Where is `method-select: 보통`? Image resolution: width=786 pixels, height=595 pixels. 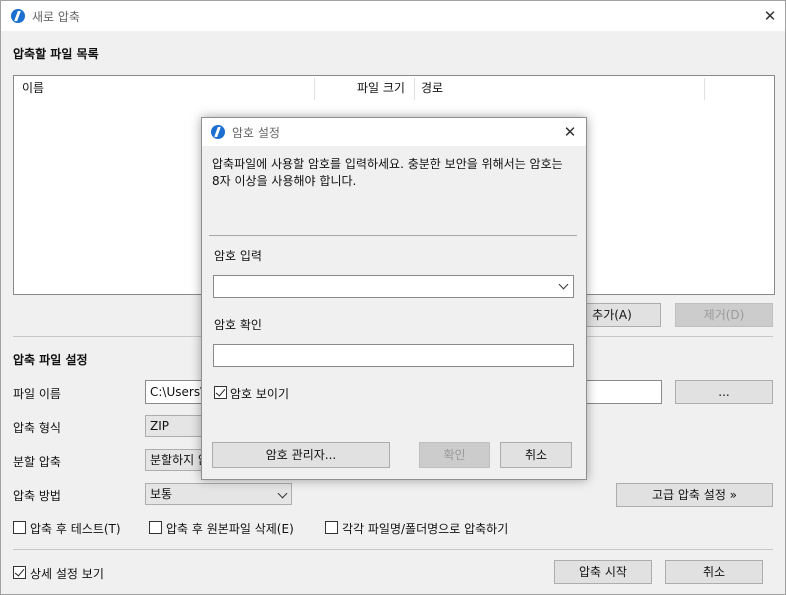
method-select: 보통 is located at coordinates (218, 494).